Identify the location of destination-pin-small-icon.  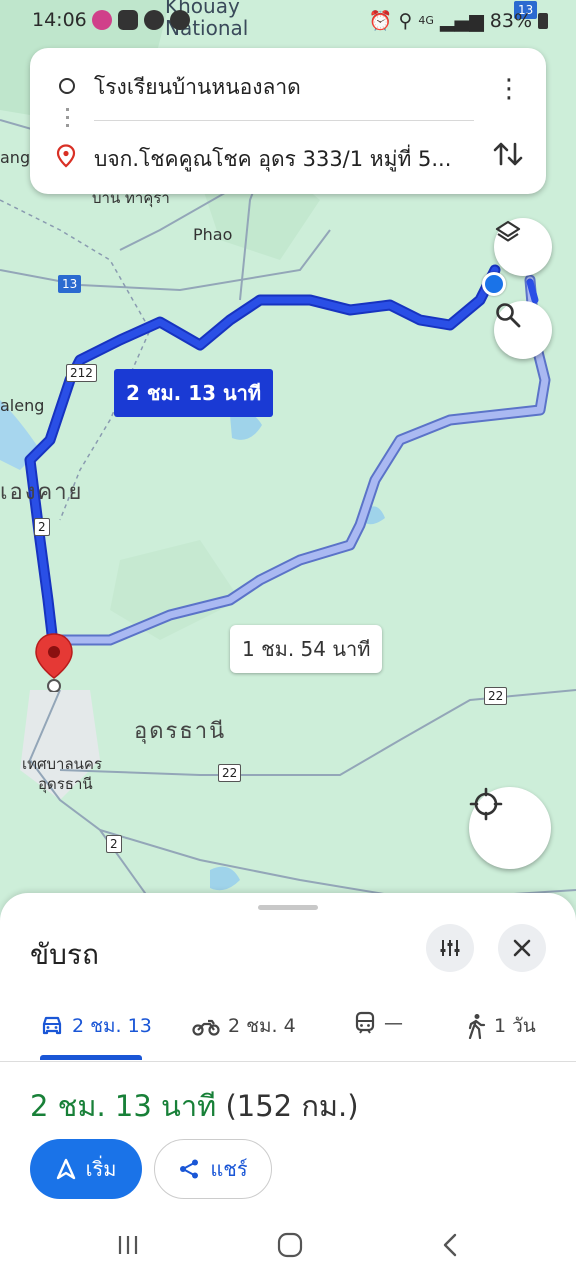
(66, 156).